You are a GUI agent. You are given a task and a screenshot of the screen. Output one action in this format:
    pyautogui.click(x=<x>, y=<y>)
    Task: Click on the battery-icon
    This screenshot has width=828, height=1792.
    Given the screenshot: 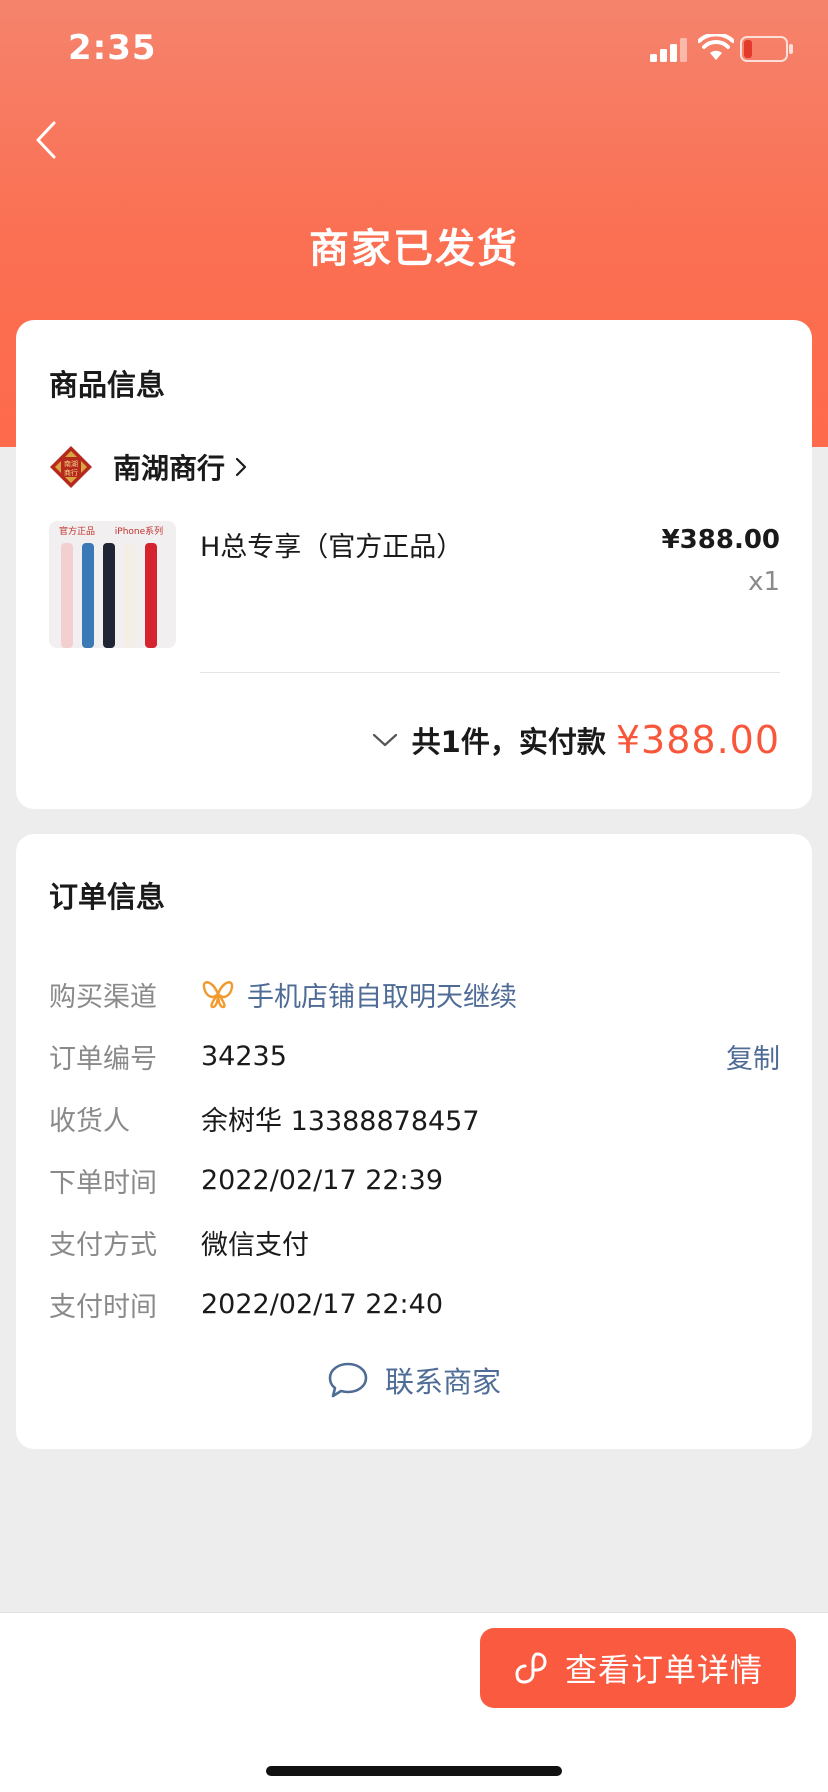 What is the action you would take?
    pyautogui.click(x=766, y=49)
    